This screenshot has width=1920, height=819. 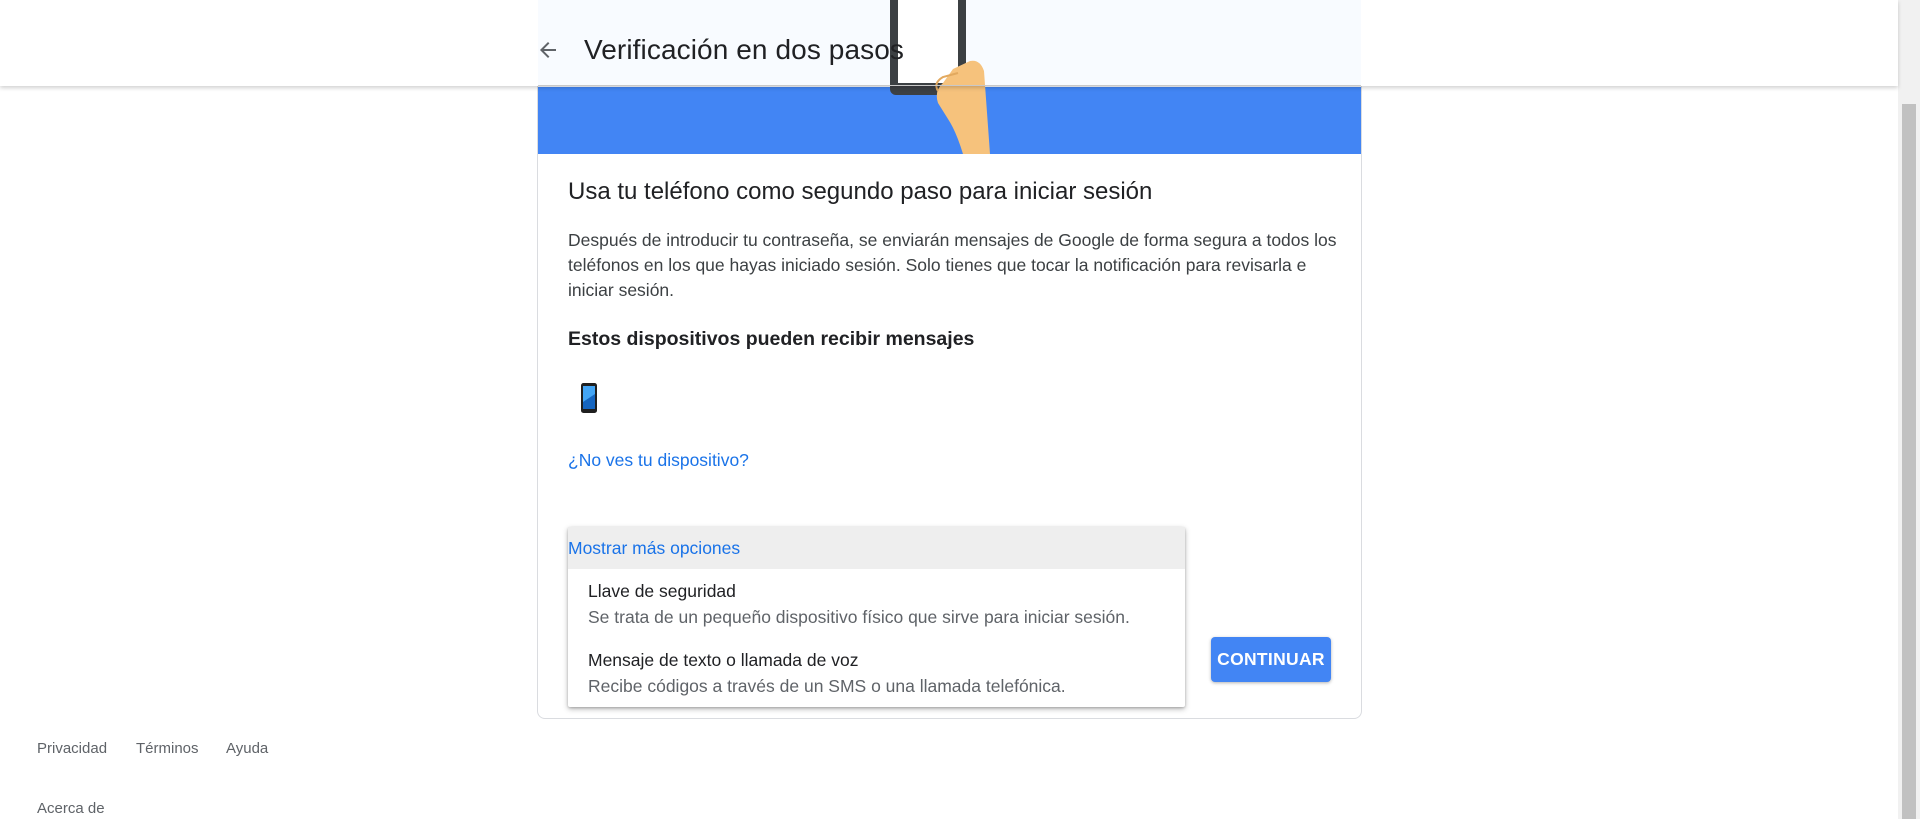 What do you see at coordinates (71, 808) in the screenshot?
I see `footer-about-link: Acerca de` at bounding box center [71, 808].